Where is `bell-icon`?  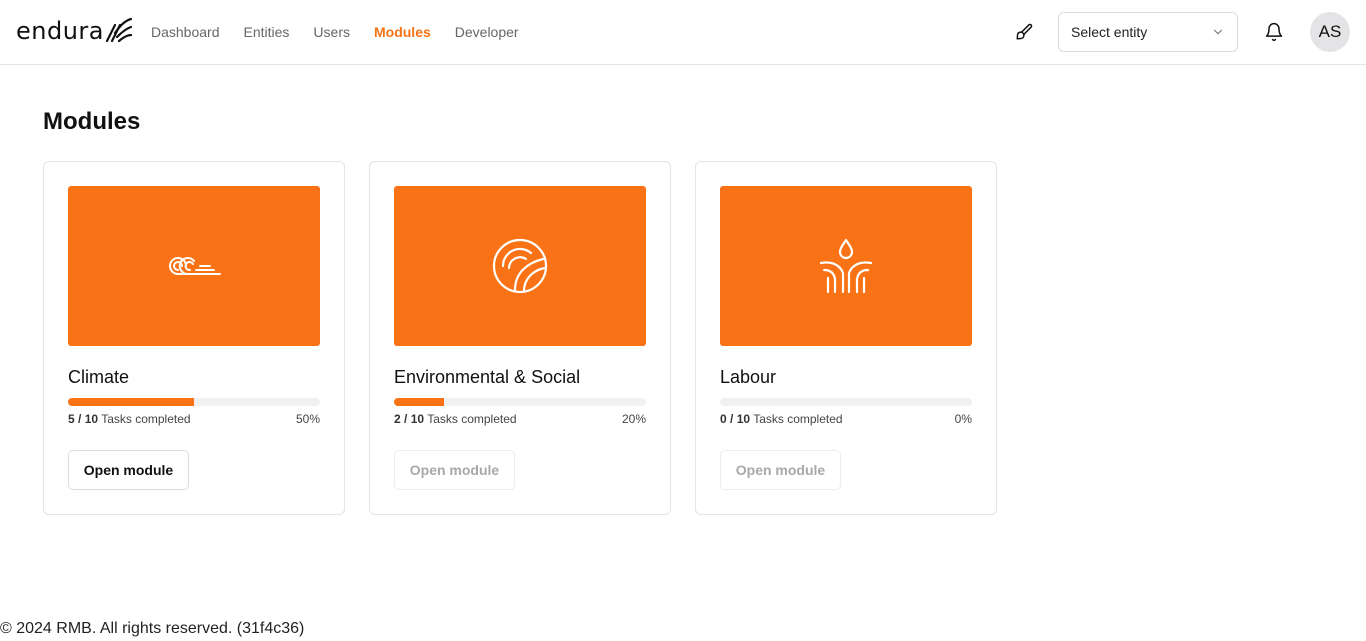
bell-icon is located at coordinates (1274, 32).